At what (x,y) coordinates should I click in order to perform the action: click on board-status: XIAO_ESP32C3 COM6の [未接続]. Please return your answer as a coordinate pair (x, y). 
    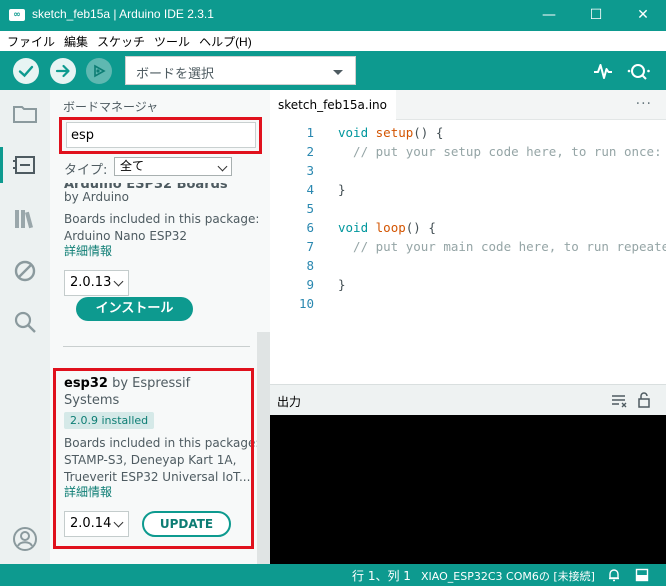
    Looking at the image, I should click on (508, 576).